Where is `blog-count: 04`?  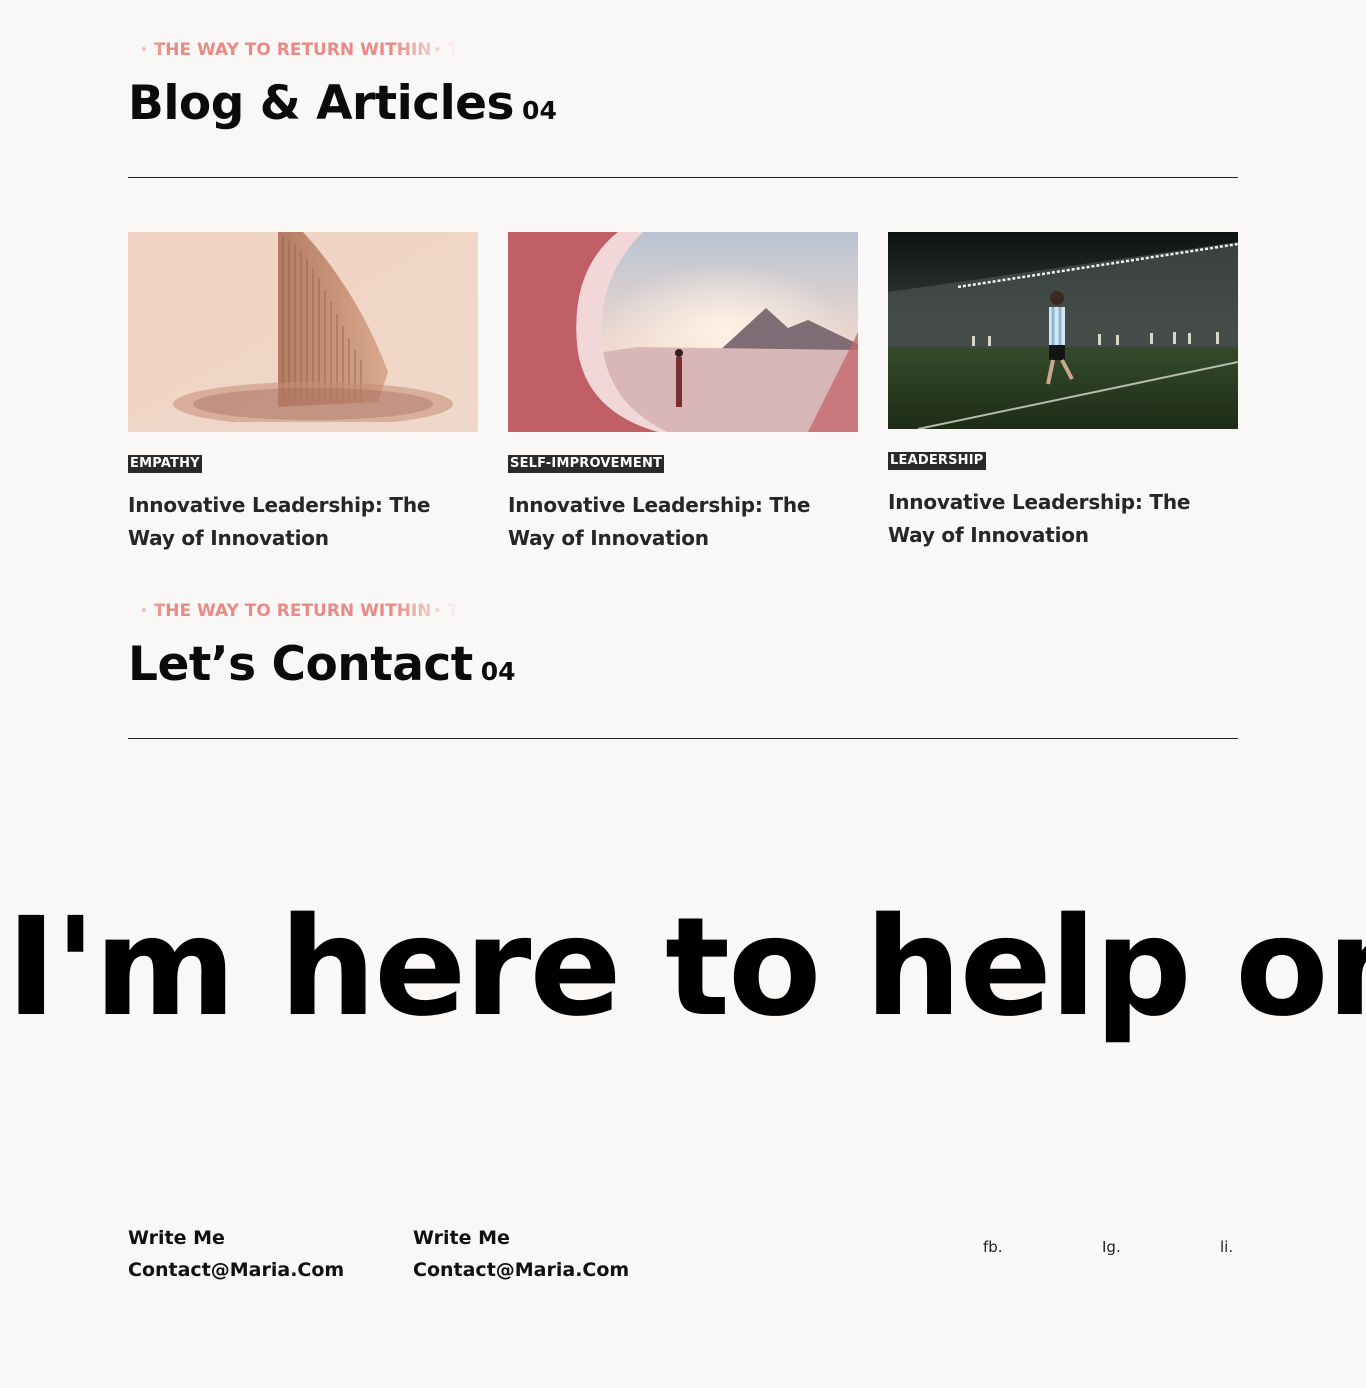 blog-count: 04 is located at coordinates (539, 110).